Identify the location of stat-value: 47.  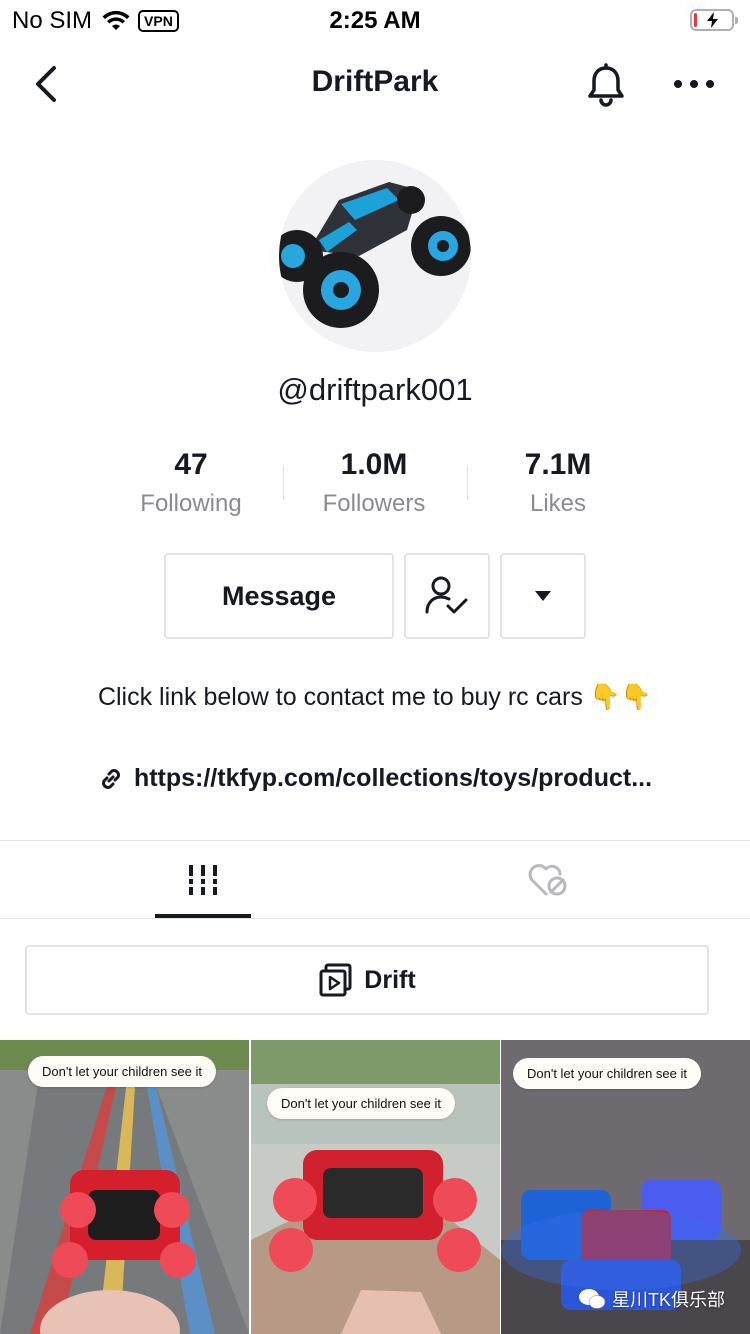
(191, 464).